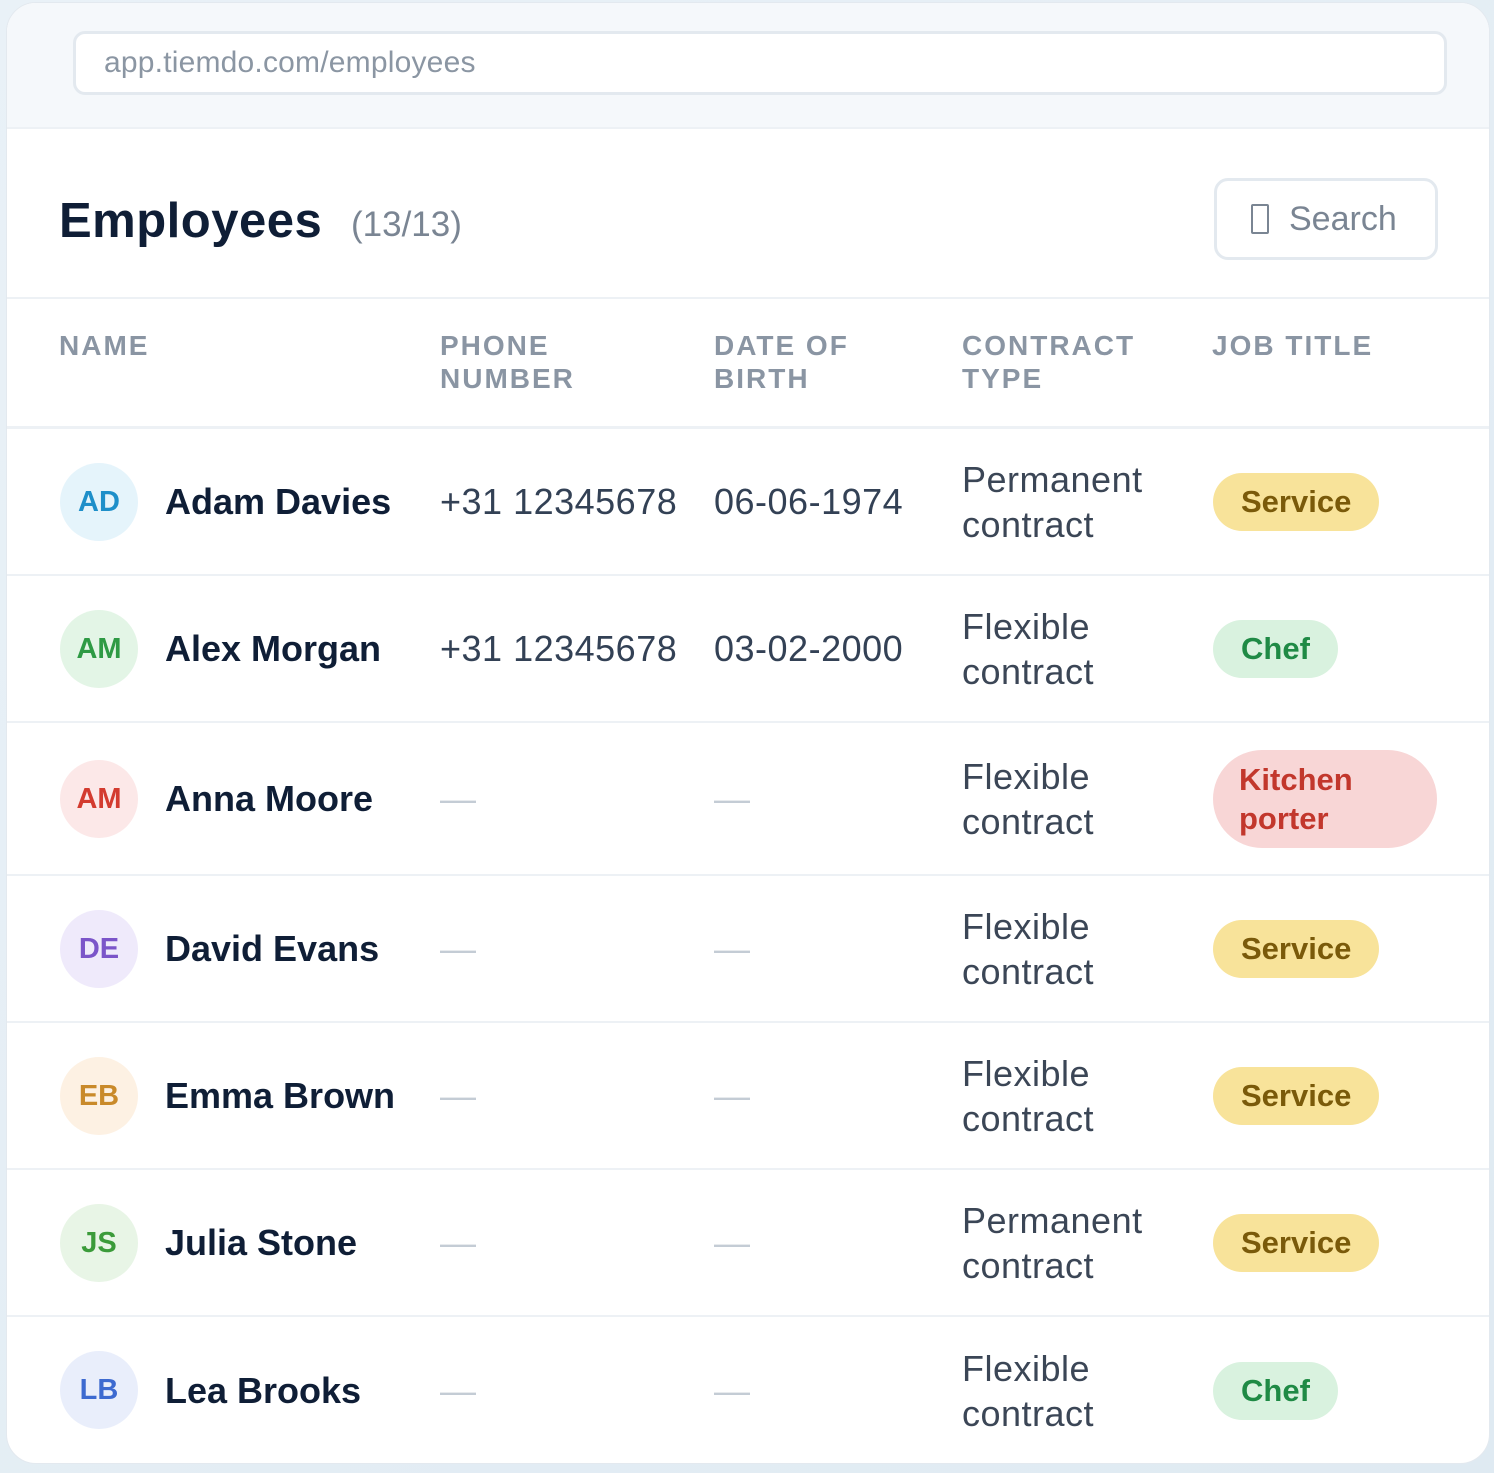 The width and height of the screenshot is (1494, 1473). I want to click on employee-name: Adam Davies, so click(278, 501).